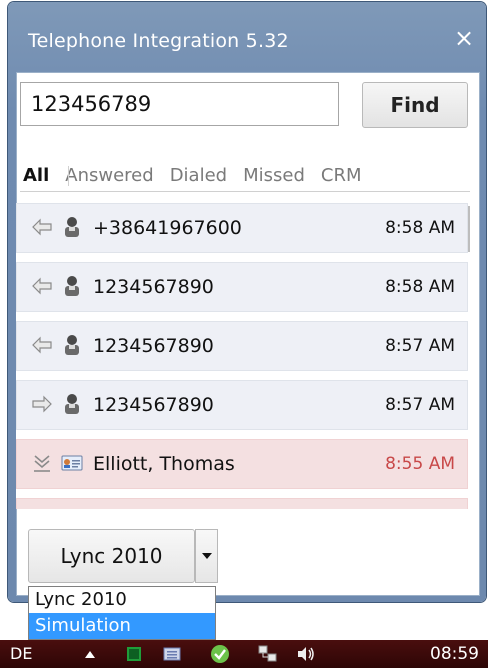 Image resolution: width=488 pixels, height=668 pixels. What do you see at coordinates (109, 178) in the screenshot?
I see `tab-answered: Answered` at bounding box center [109, 178].